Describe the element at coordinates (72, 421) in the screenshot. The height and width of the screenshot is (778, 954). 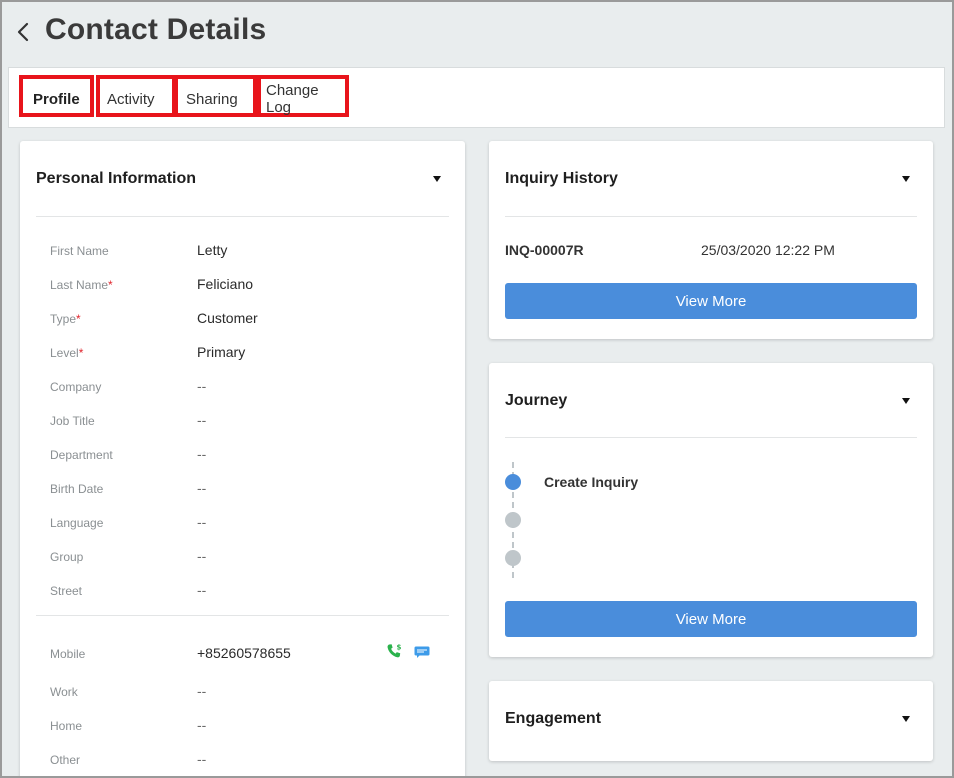
I see `field-label-job-title: Job Title` at that location.